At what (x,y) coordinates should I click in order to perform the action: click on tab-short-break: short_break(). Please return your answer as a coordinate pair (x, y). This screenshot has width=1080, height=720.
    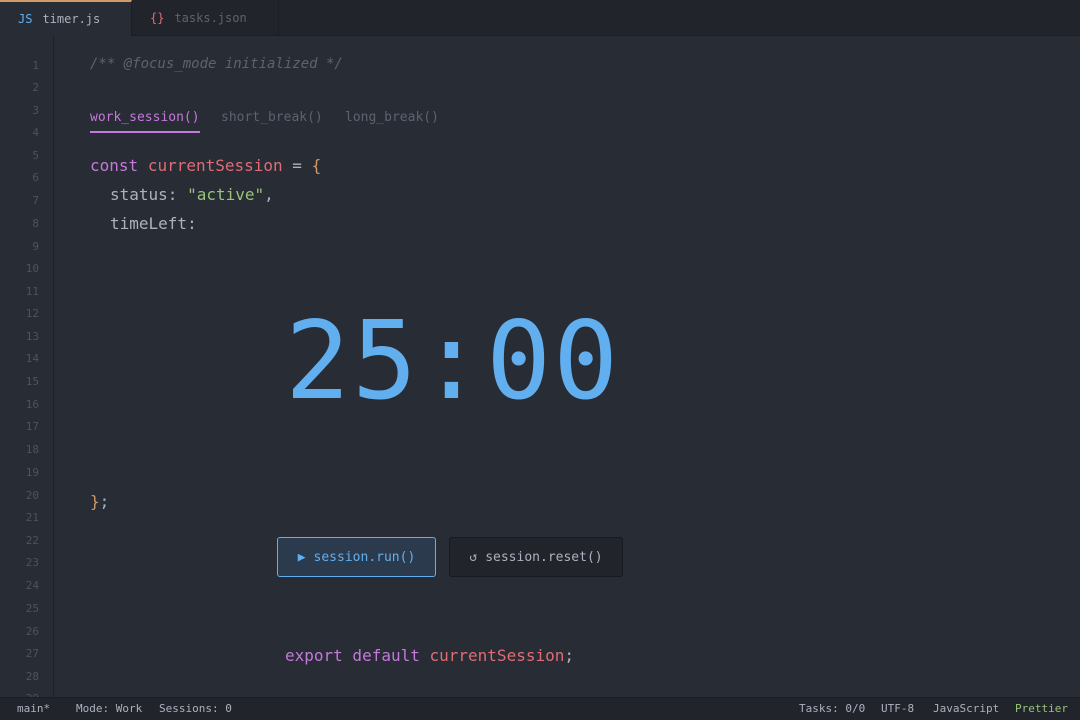
    Looking at the image, I should click on (272, 118).